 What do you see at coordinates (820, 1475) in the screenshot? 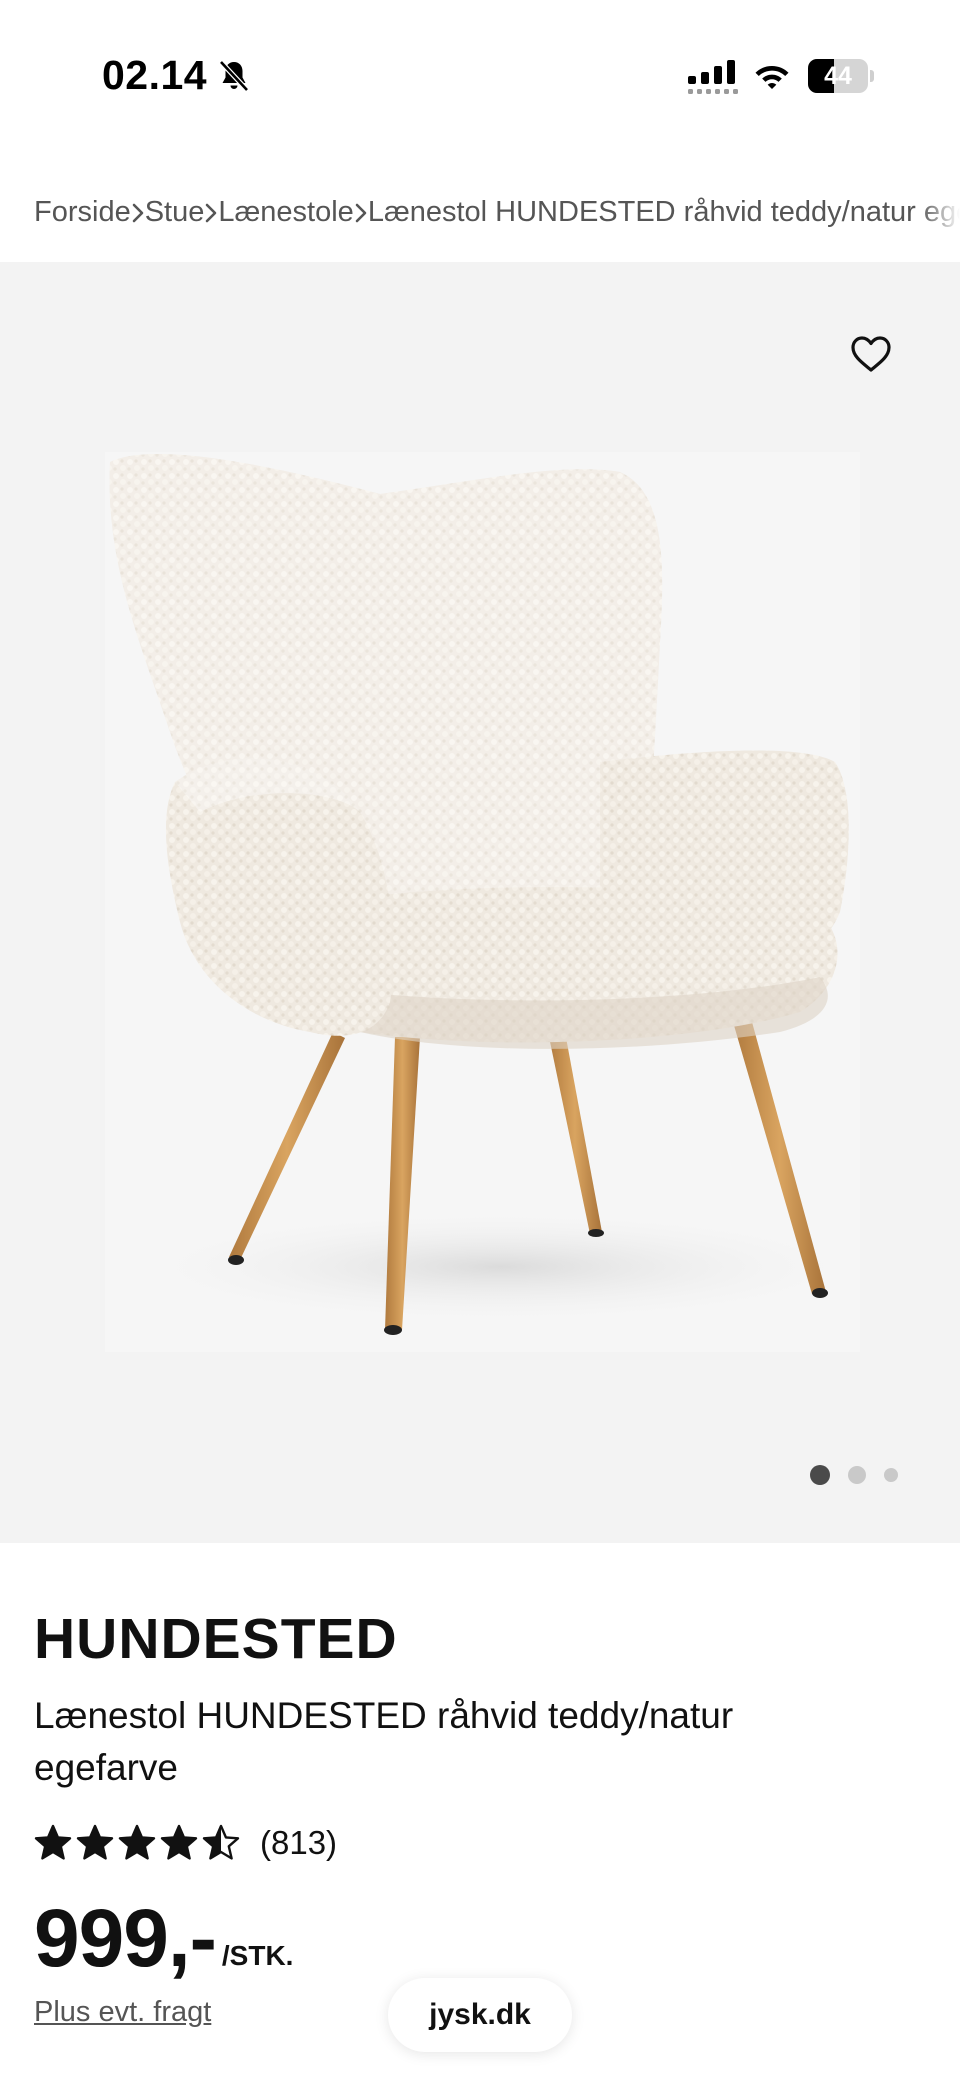
I see `pagination-dot-active` at bounding box center [820, 1475].